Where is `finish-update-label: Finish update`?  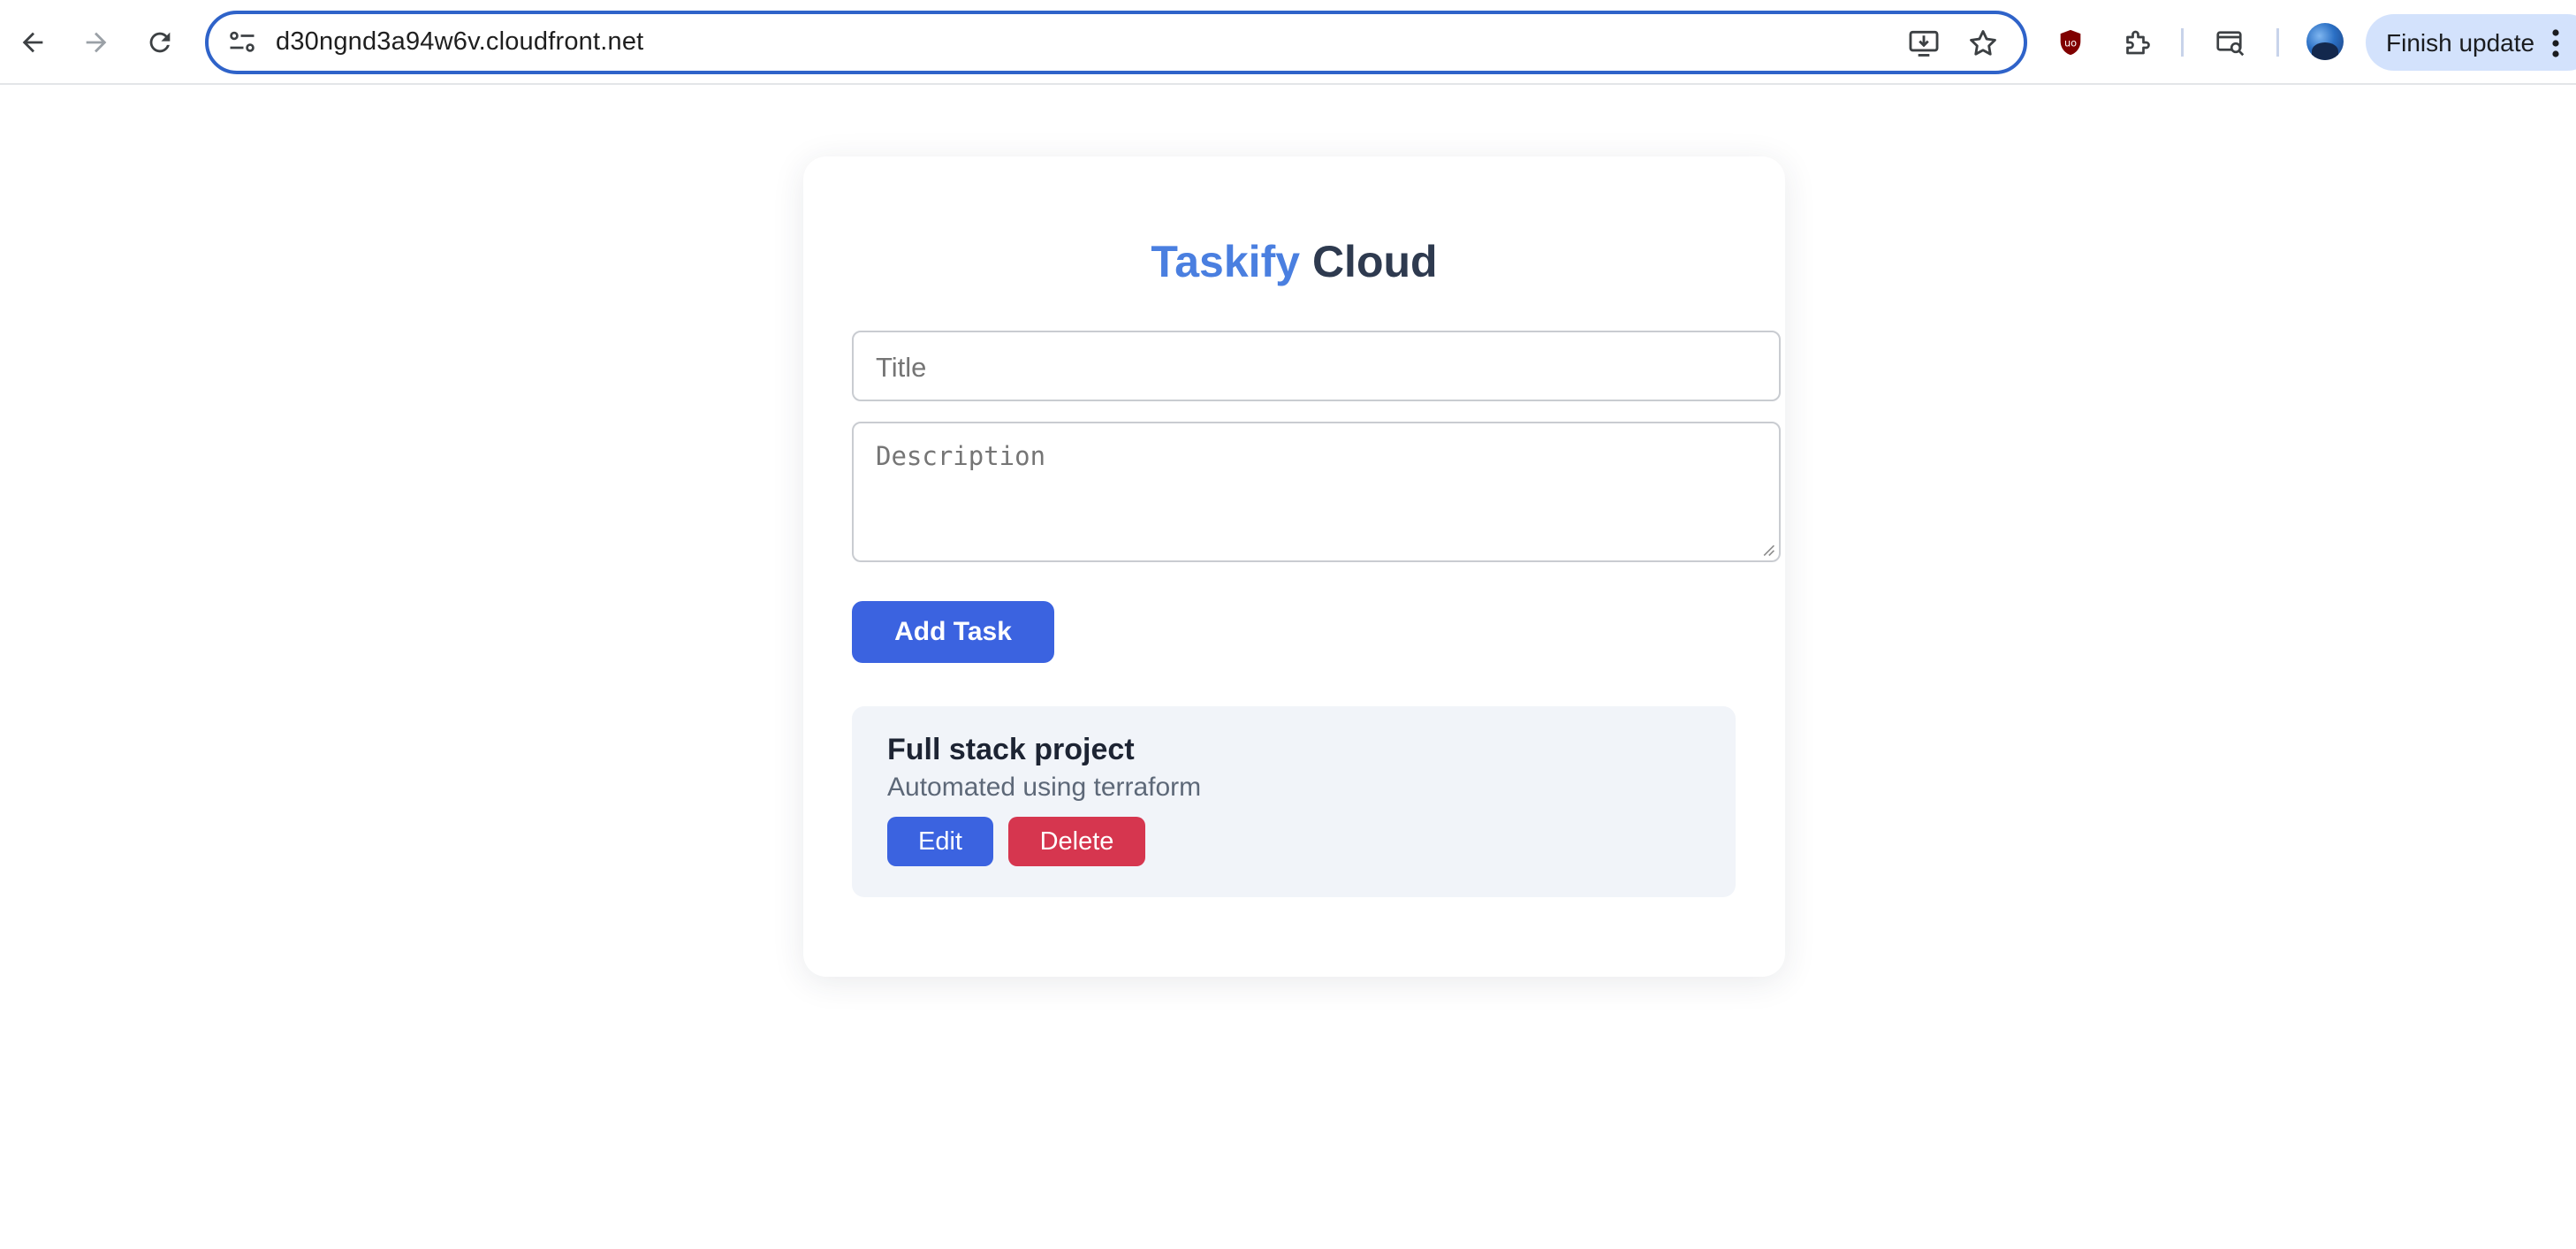 finish-update-label: Finish update is located at coordinates (2460, 43).